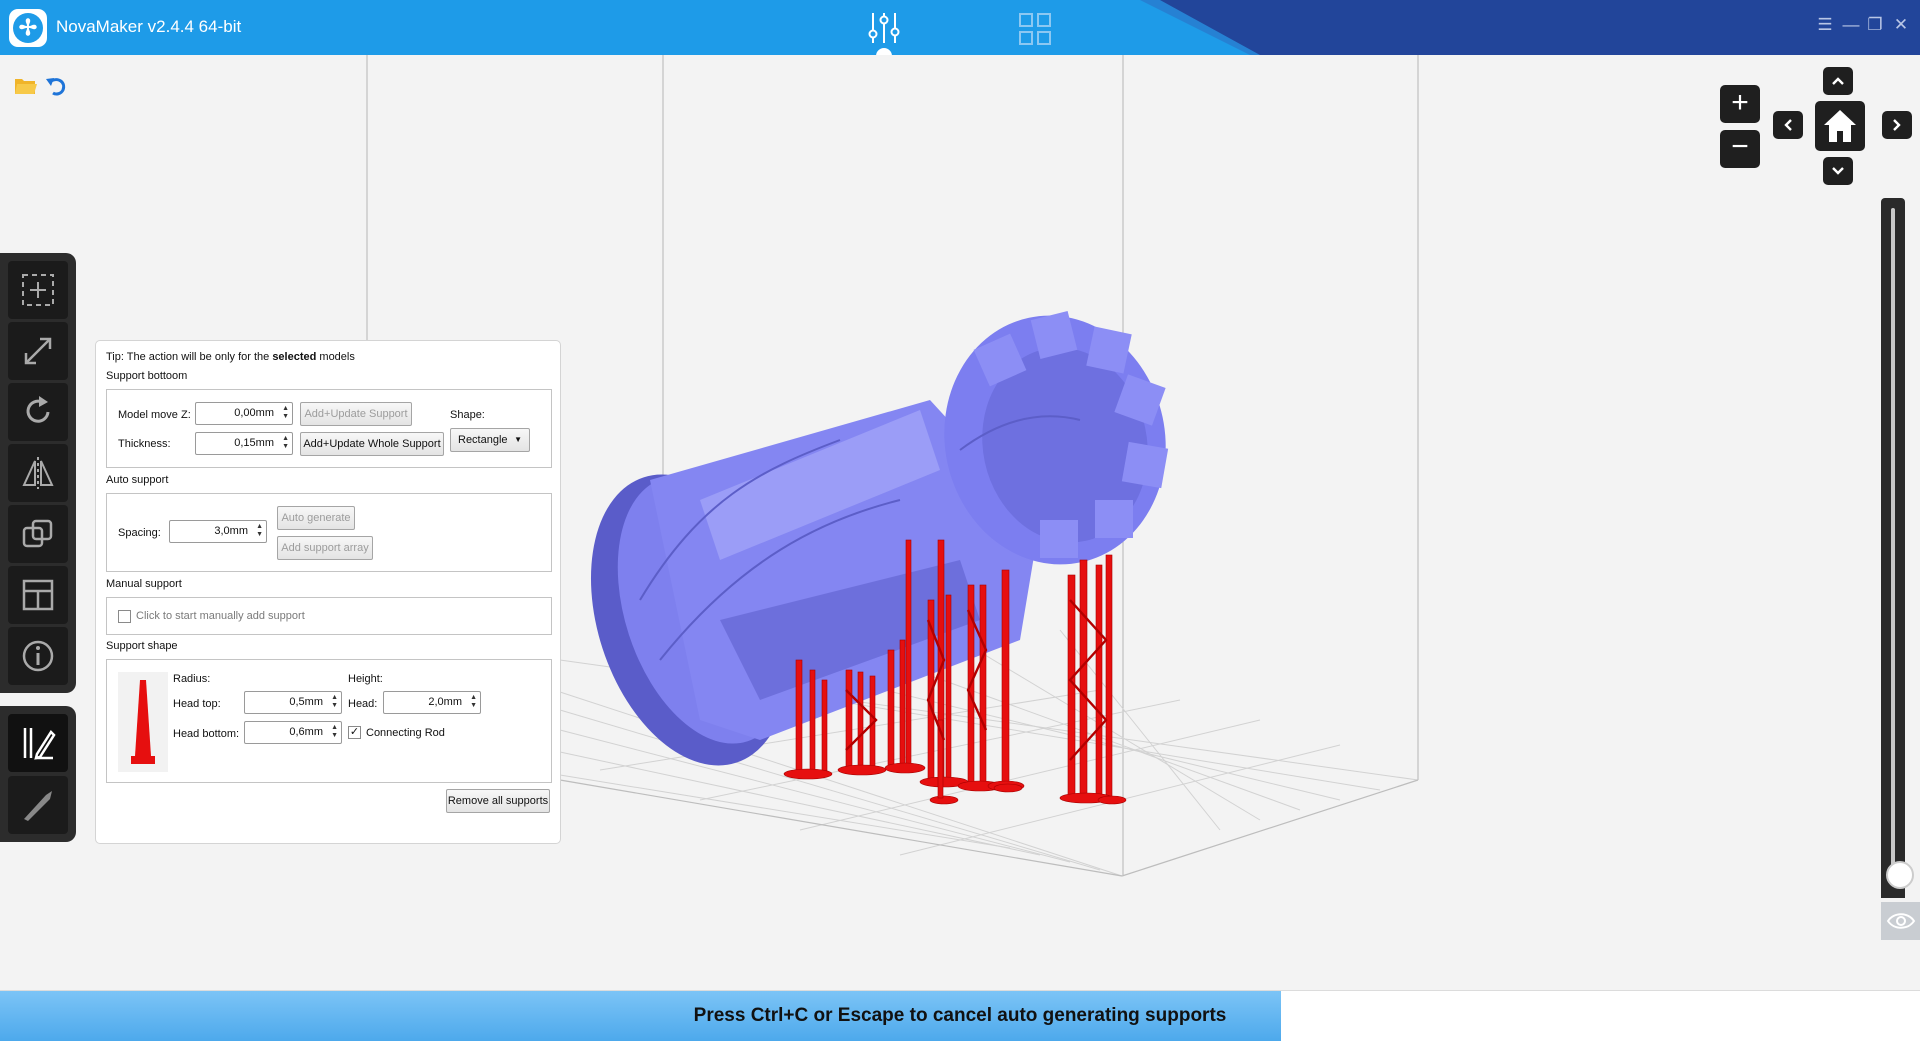 This screenshot has height=1041, width=1920. What do you see at coordinates (144, 584) in the screenshot?
I see `manual-support-title: Manual support` at bounding box center [144, 584].